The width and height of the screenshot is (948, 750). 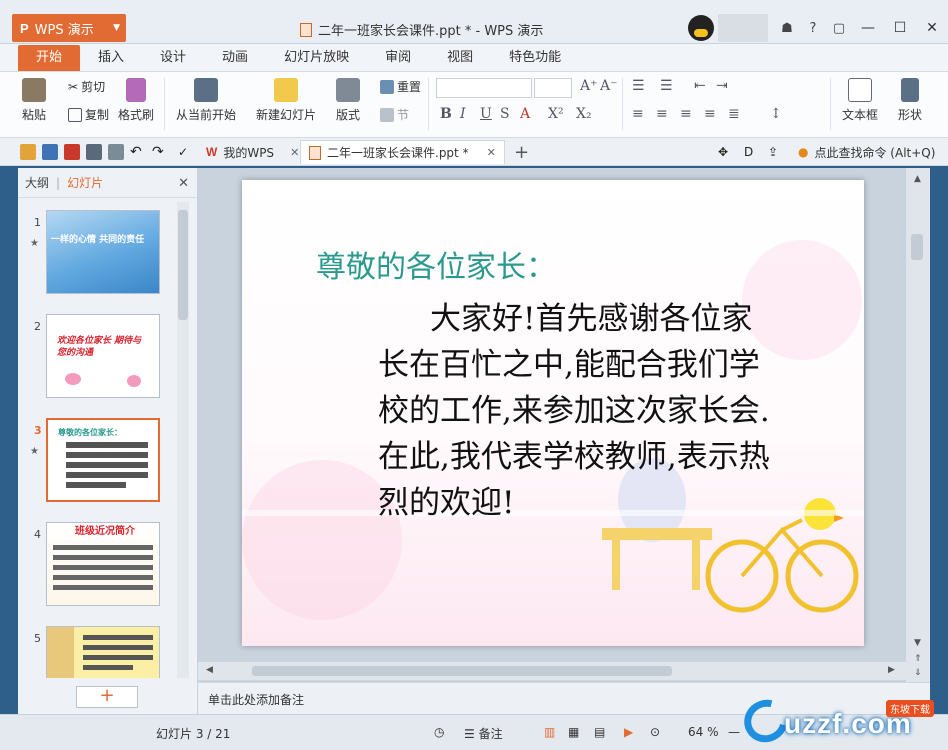 What do you see at coordinates (400, 86) in the screenshot?
I see `reset-button: 重置` at bounding box center [400, 86].